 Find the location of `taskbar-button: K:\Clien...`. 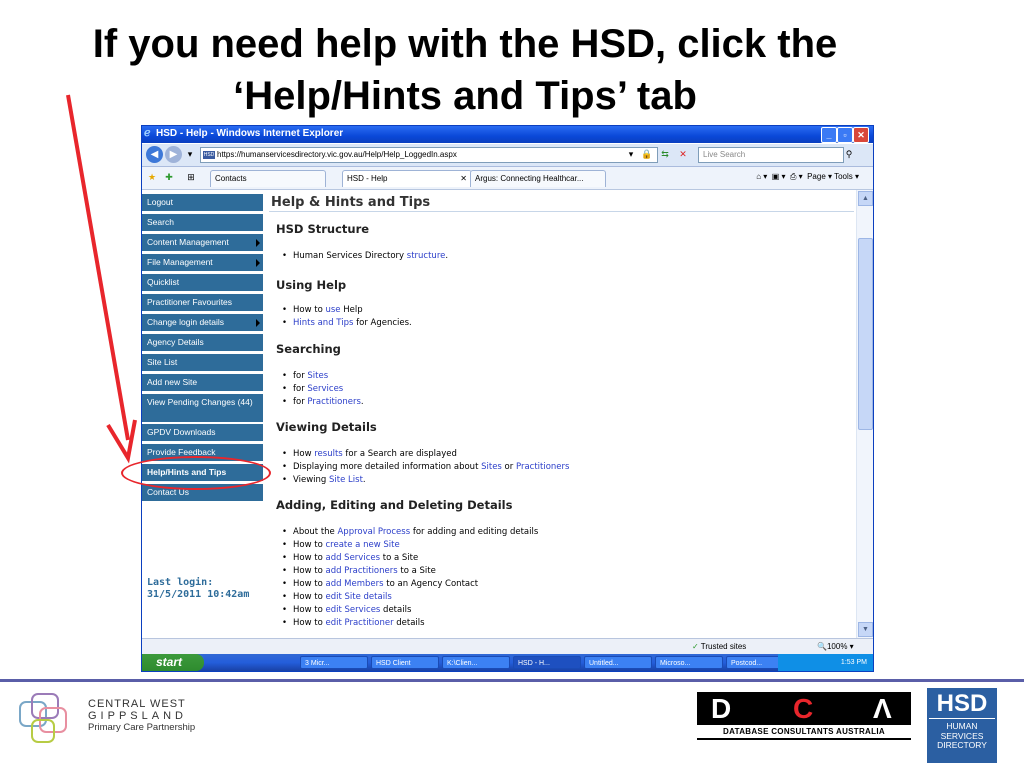

taskbar-button: K:\Clien... is located at coordinates (476, 662).